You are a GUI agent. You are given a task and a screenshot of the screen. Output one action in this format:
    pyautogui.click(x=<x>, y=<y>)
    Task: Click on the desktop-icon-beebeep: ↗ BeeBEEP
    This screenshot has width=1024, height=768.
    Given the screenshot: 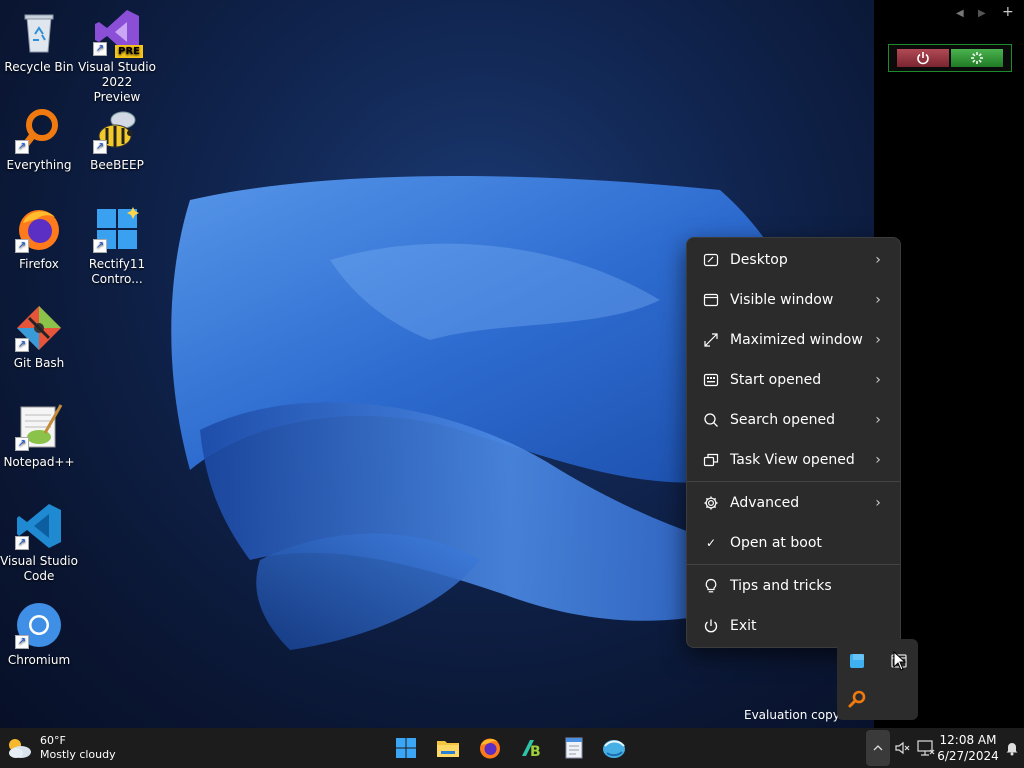 What is the action you would take?
    pyautogui.click(x=117, y=139)
    